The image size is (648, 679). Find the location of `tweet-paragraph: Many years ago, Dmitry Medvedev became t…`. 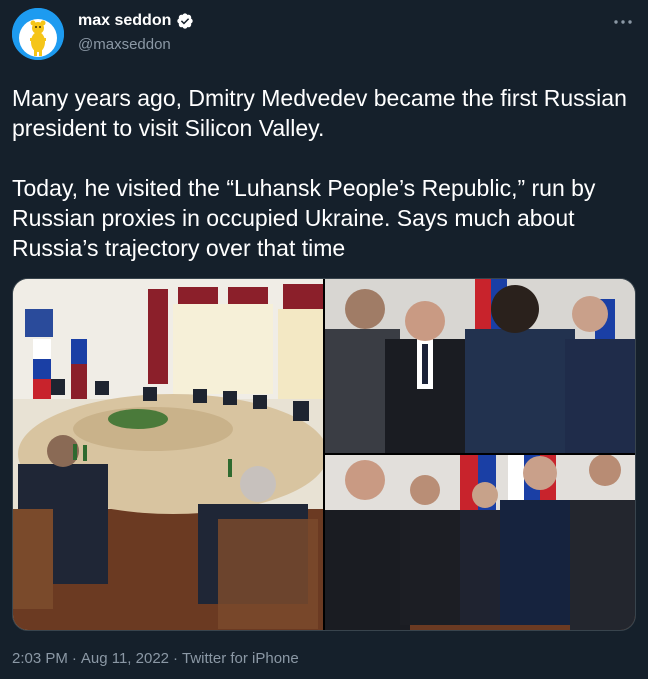

tweet-paragraph: Many years ago, Dmitry Medvedev became t… is located at coordinates (319, 113).